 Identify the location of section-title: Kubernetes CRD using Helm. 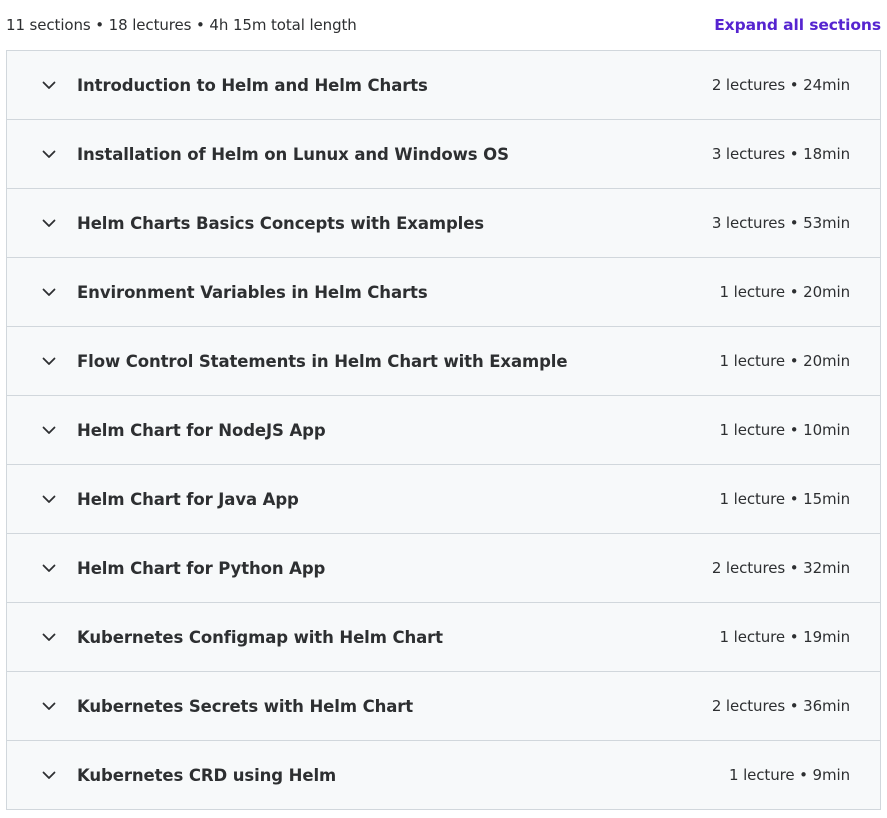
(207, 775).